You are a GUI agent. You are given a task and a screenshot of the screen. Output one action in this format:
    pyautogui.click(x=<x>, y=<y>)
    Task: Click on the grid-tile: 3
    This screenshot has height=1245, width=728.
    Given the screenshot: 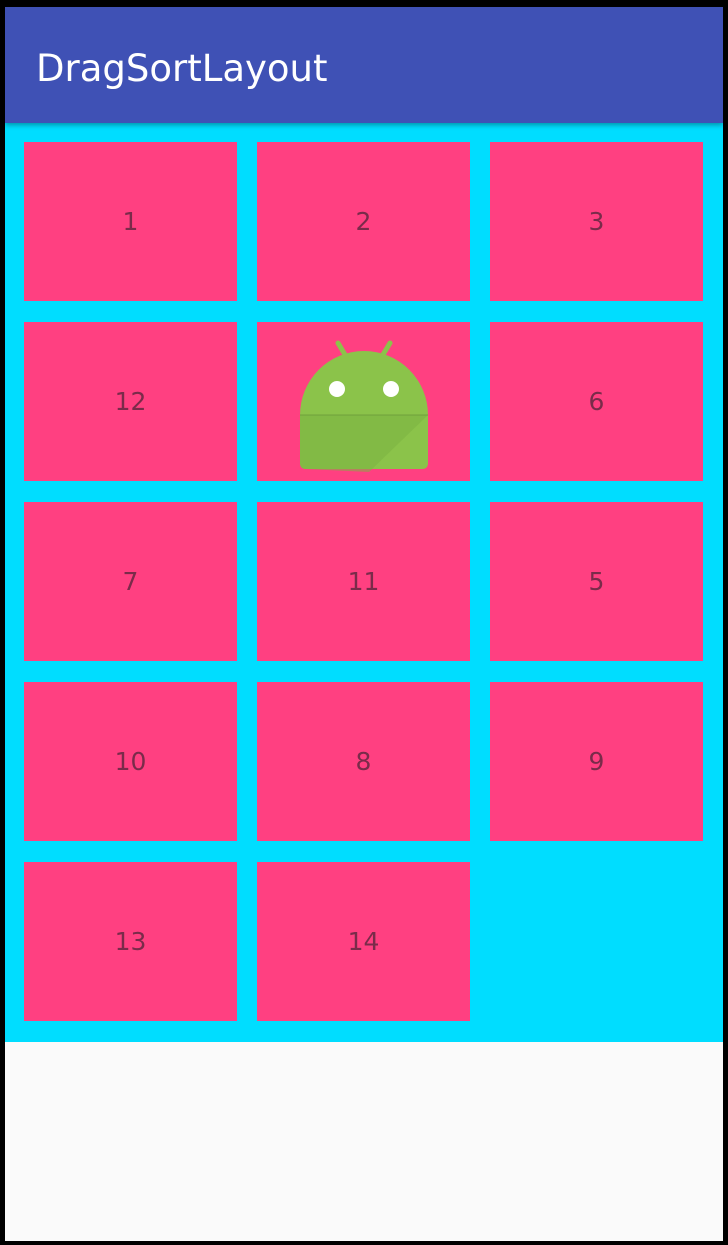 What is the action you would take?
    pyautogui.click(x=596, y=221)
    